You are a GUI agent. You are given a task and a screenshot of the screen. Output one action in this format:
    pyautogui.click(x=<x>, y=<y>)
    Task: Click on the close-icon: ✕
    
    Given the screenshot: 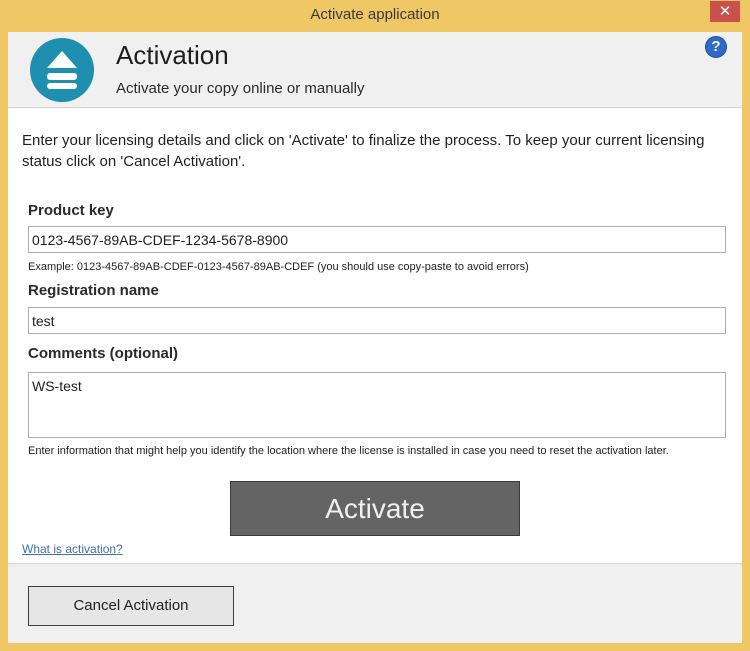 What is the action you would take?
    pyautogui.click(x=725, y=11)
    